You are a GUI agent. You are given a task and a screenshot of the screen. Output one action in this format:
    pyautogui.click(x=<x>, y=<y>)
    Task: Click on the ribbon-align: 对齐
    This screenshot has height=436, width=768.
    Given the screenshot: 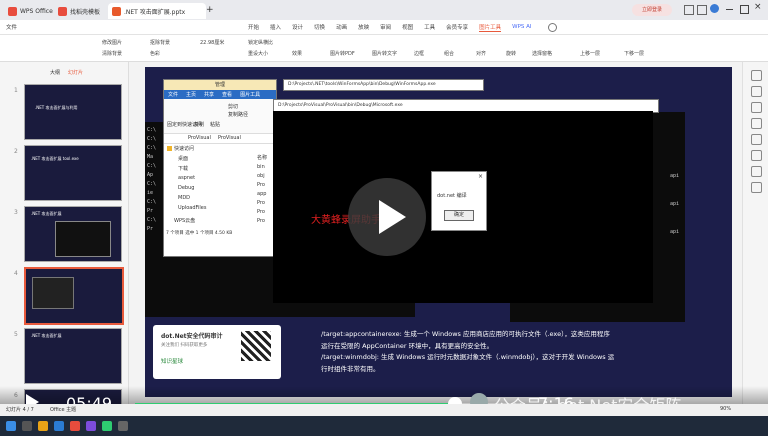 What is the action you would take?
    pyautogui.click(x=481, y=53)
    